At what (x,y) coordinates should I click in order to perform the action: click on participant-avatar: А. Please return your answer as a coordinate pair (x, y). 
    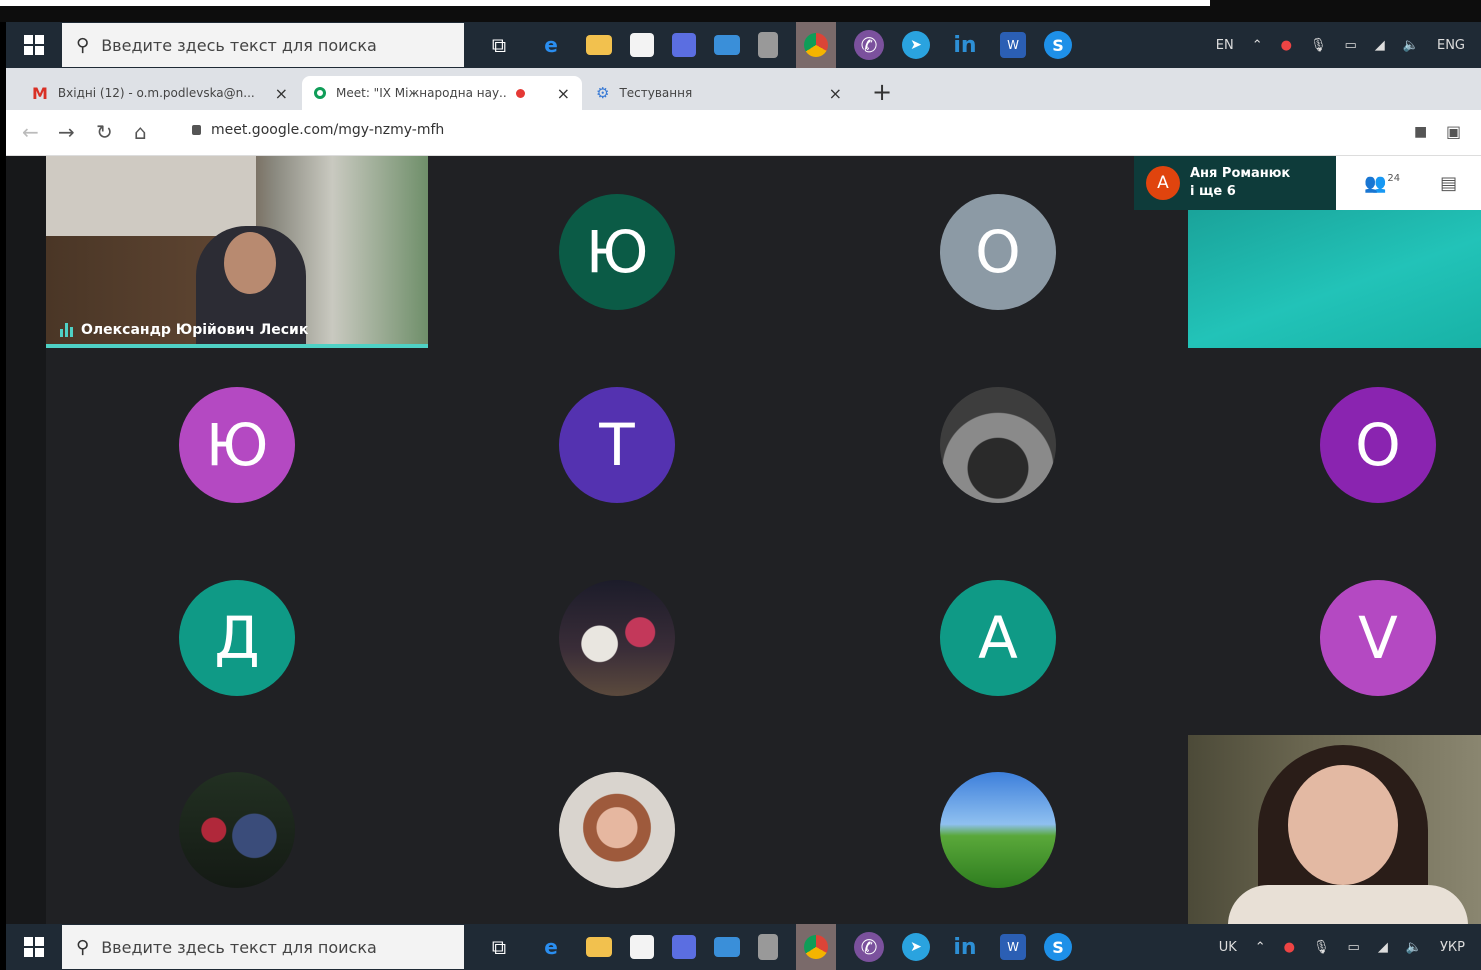
    Looking at the image, I should click on (998, 638).